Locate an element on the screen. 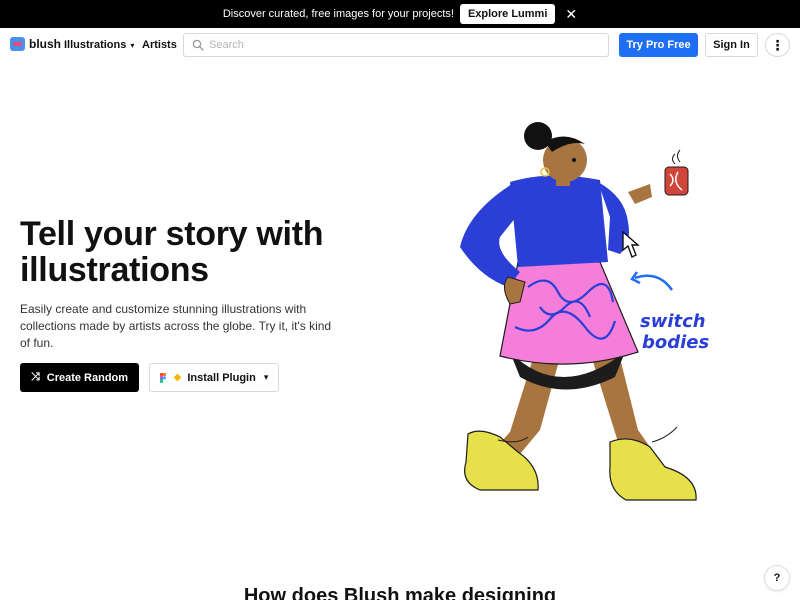 The image size is (800, 600). shuffle-icon: ⤨ is located at coordinates (35, 377).